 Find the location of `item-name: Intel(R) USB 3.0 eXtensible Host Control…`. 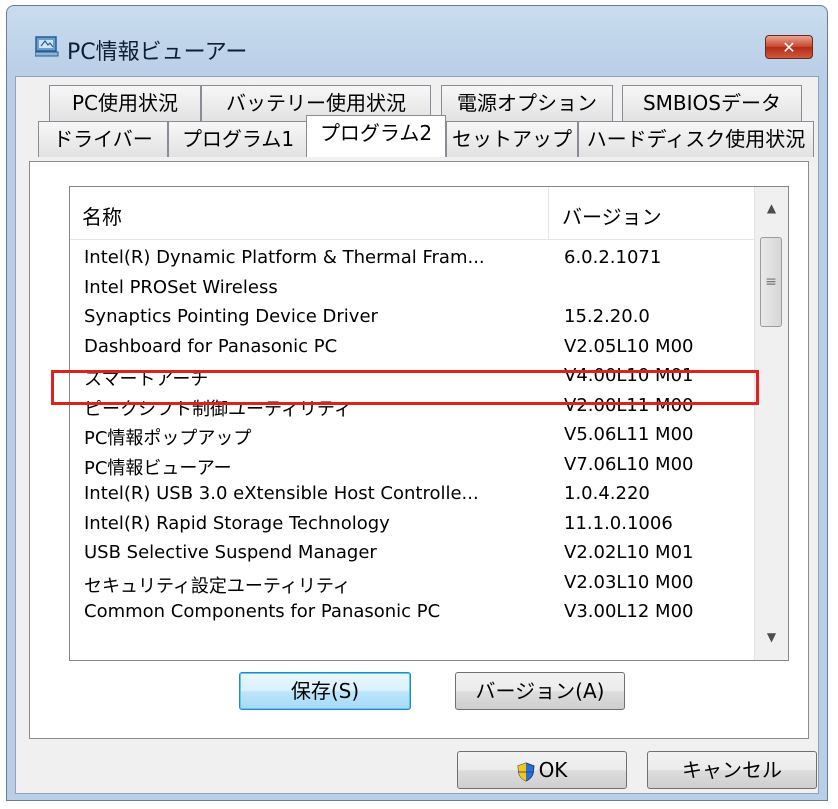

item-name: Intel(R) USB 3.0 eXtensible Host Control… is located at coordinates (281, 493).